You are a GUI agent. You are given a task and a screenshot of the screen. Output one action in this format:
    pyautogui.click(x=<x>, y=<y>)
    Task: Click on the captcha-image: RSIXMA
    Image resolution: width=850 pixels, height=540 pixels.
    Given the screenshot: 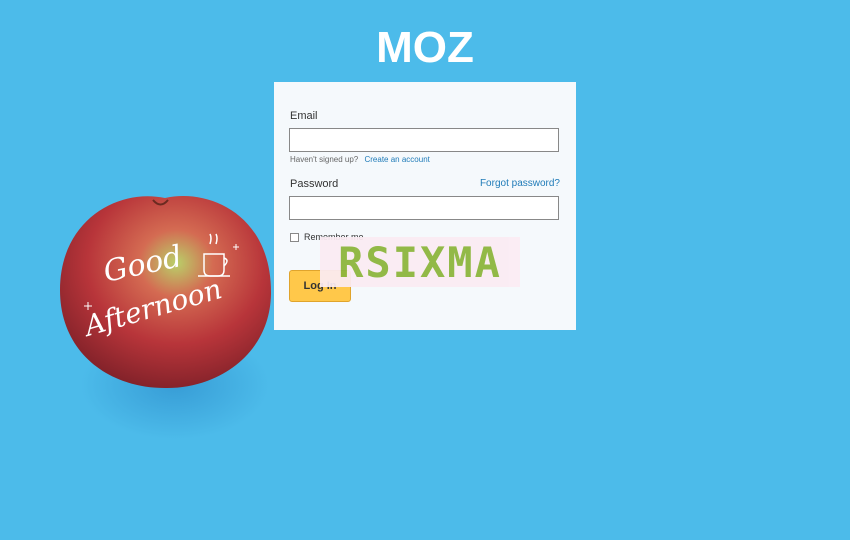 What is the action you would take?
    pyautogui.click(x=420, y=262)
    